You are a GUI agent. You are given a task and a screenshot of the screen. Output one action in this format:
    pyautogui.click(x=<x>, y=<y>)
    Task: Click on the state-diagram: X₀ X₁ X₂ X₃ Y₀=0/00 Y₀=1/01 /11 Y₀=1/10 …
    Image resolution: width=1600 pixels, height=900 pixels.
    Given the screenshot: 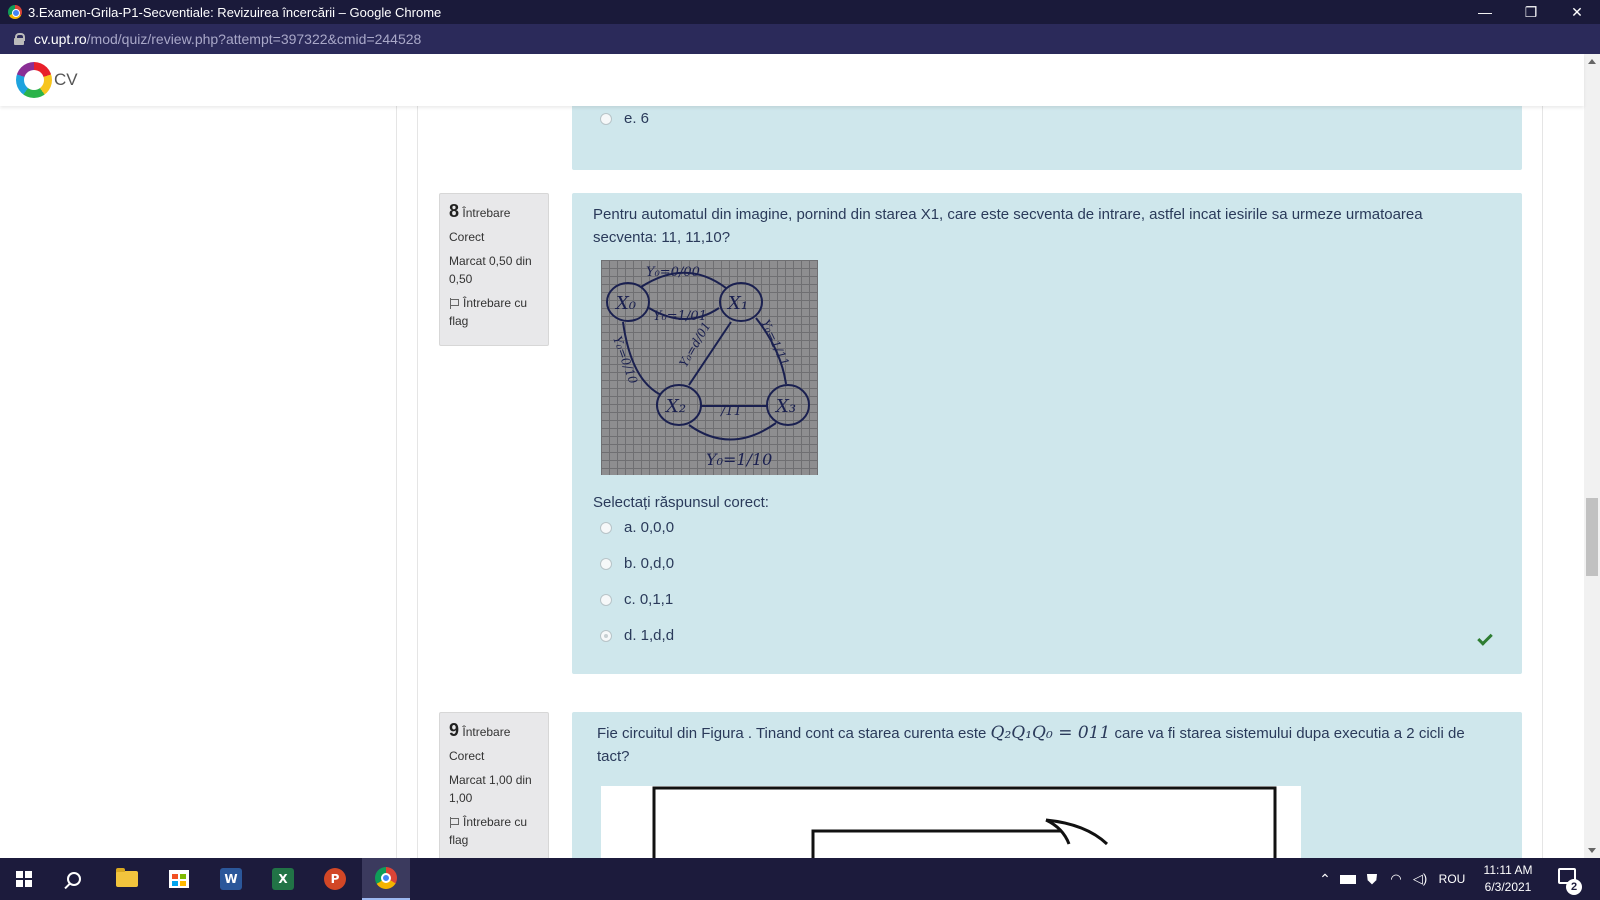 What is the action you would take?
    pyautogui.click(x=708, y=367)
    